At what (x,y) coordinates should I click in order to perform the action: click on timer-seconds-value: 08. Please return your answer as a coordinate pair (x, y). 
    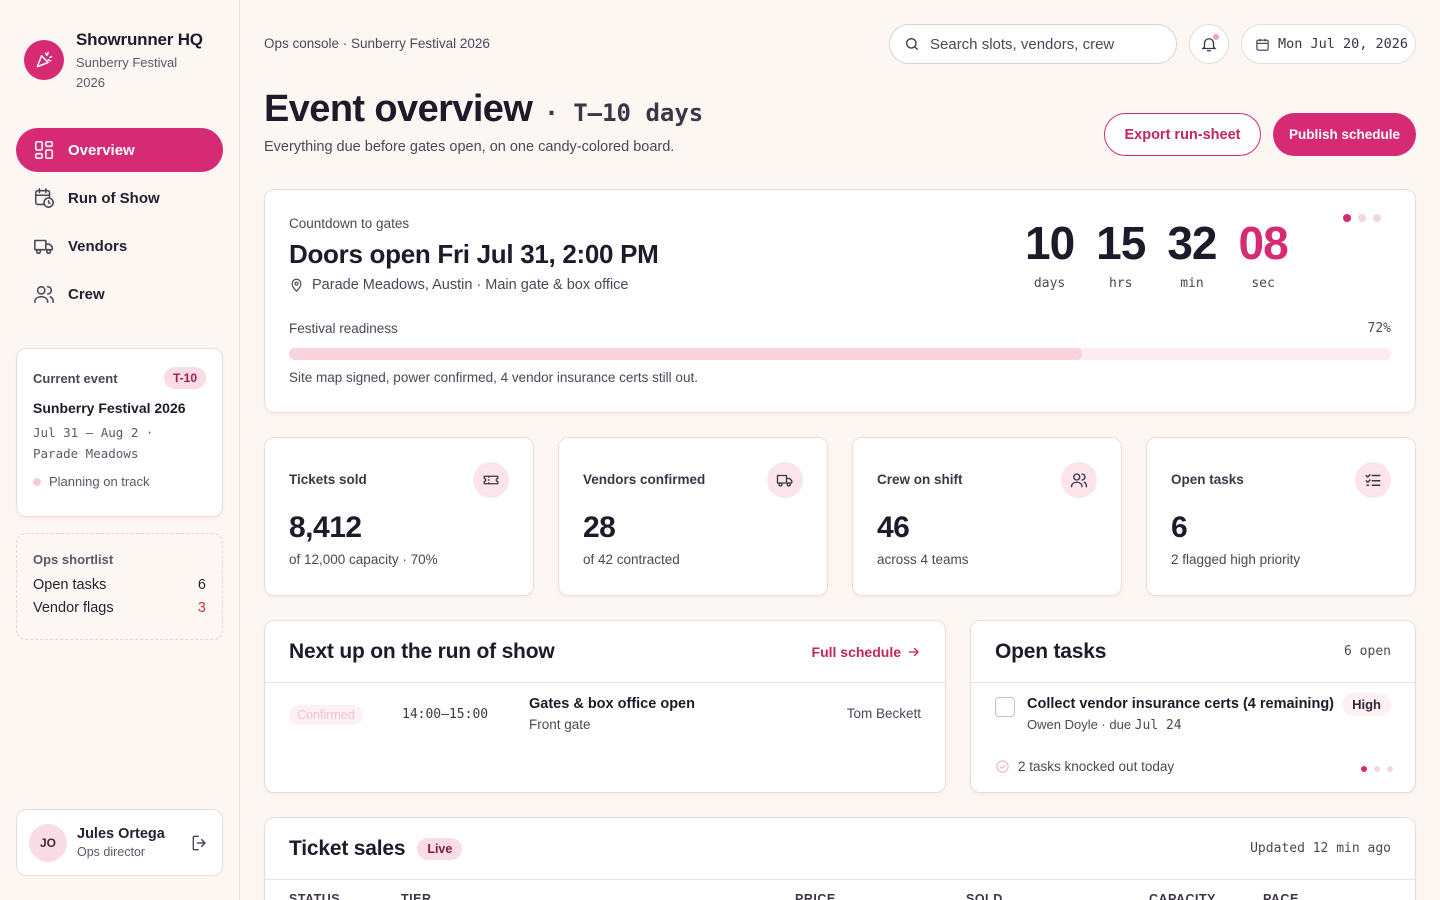
    Looking at the image, I should click on (1263, 243).